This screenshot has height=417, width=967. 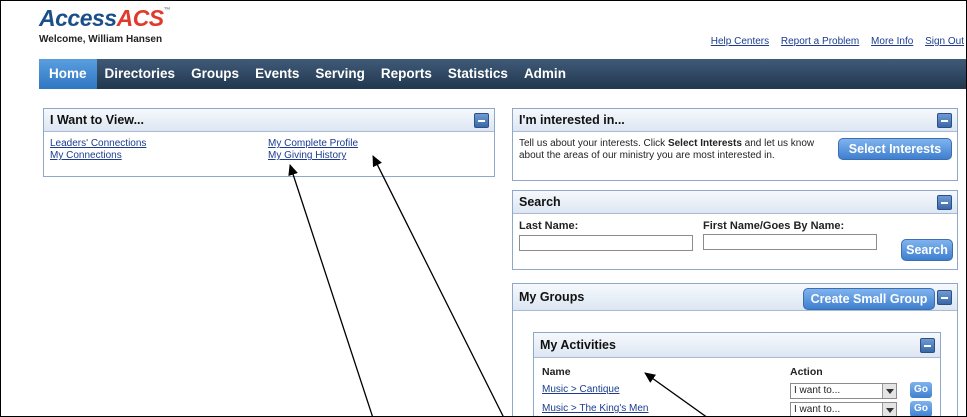 I want to click on arrow-to-complete-profile, so click(x=438, y=285).